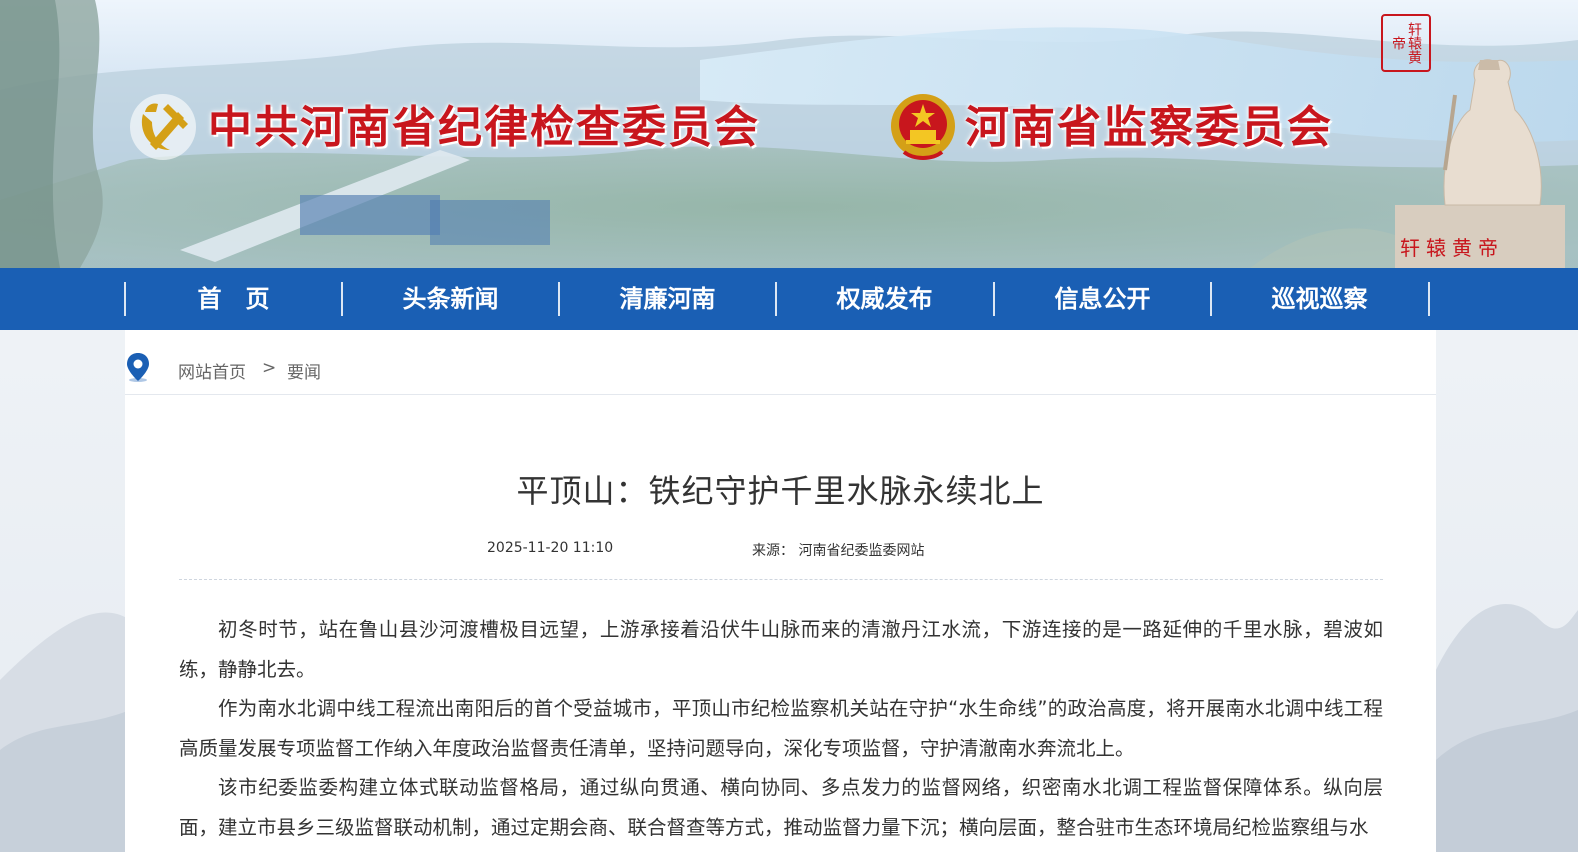 Image resolution: width=1578 pixels, height=852 pixels. What do you see at coordinates (781, 579) in the screenshot?
I see `title-divider` at bounding box center [781, 579].